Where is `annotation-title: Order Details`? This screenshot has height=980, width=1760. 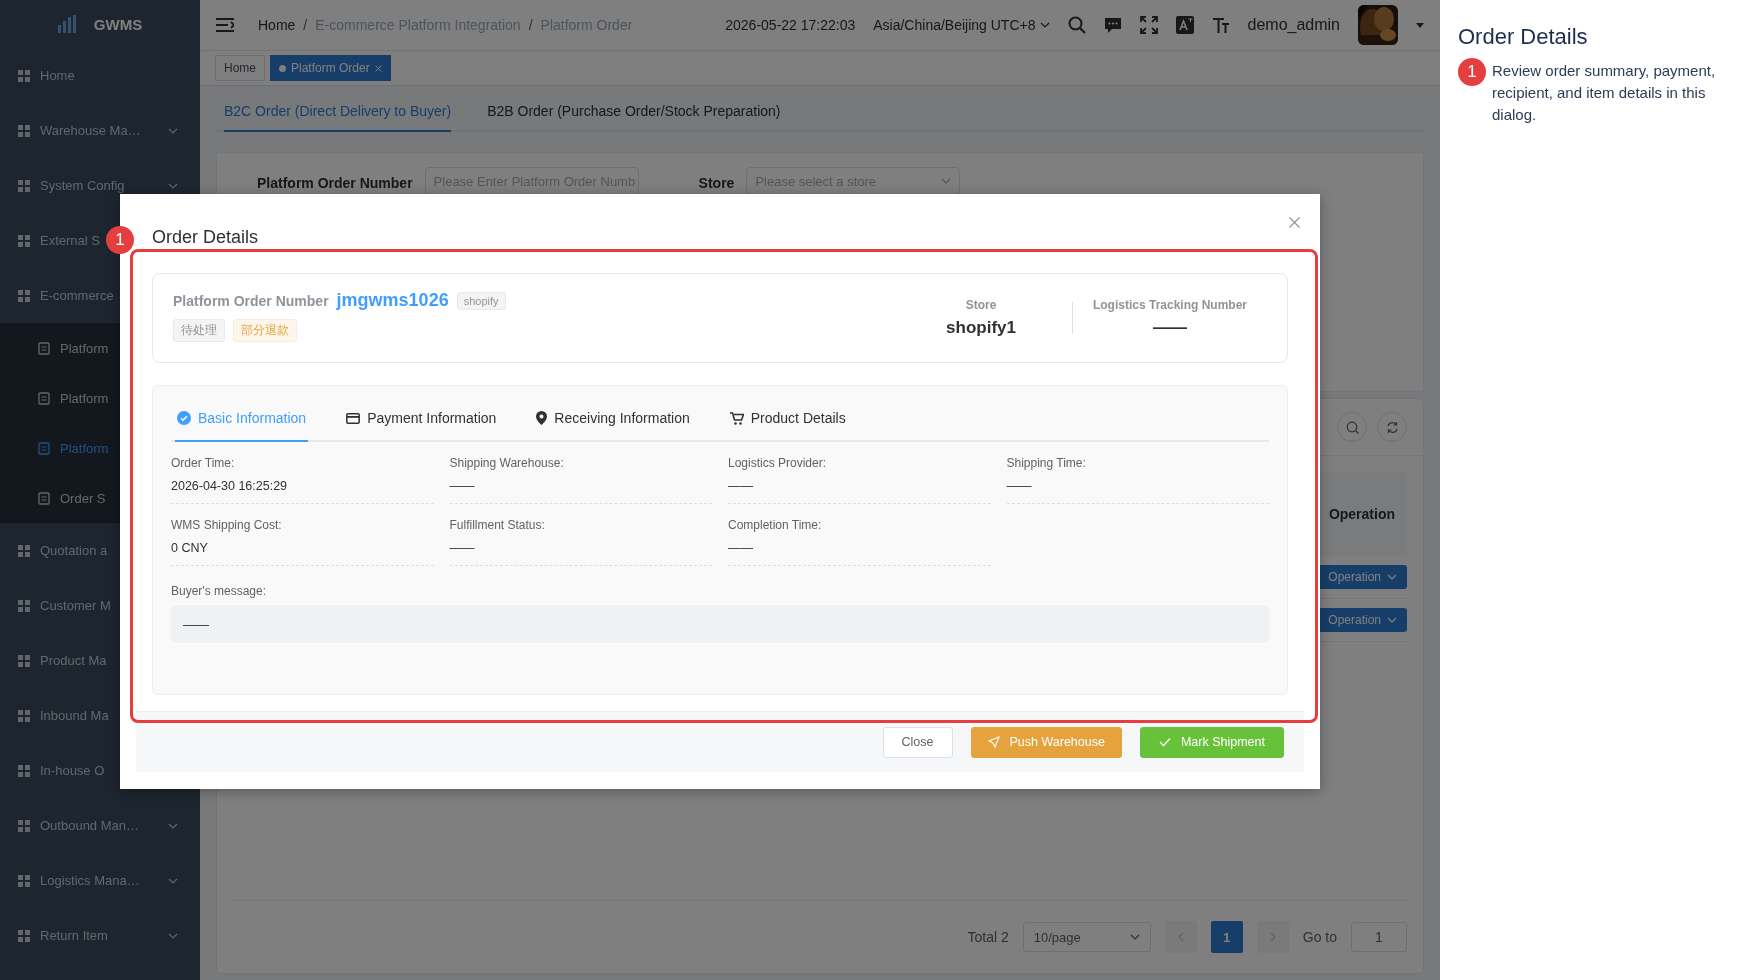 annotation-title: Order Details is located at coordinates (1523, 37).